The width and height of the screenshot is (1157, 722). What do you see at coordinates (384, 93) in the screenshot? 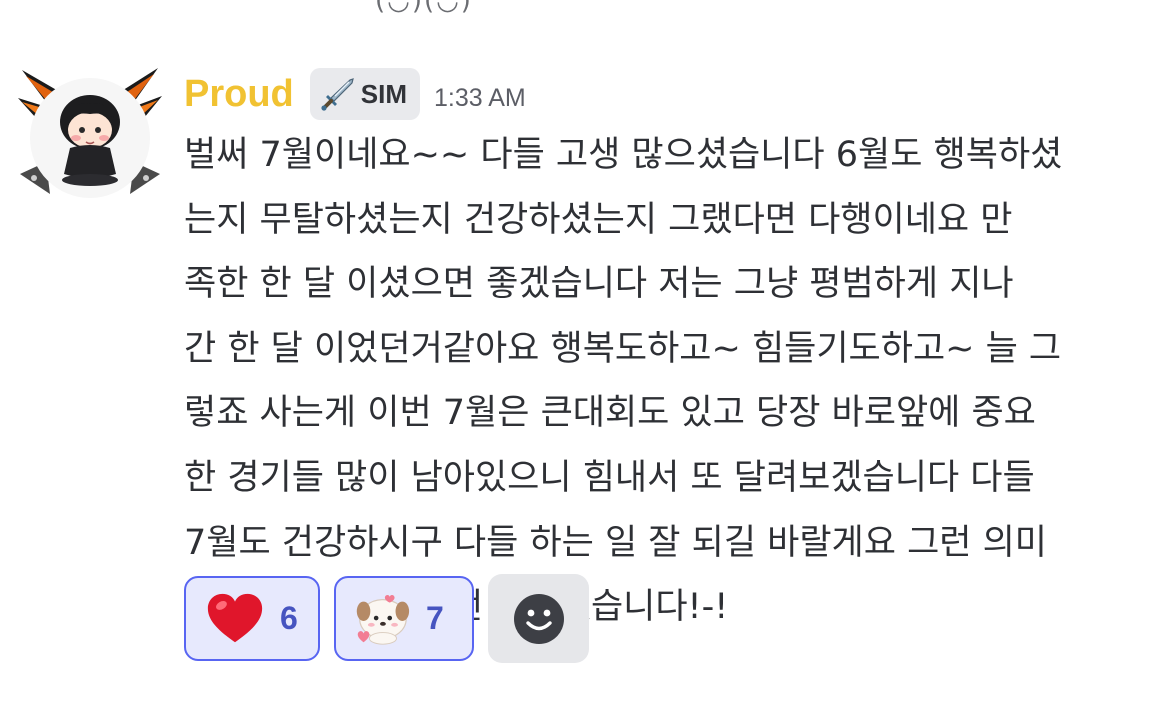
I see `role-label: SIM` at bounding box center [384, 93].